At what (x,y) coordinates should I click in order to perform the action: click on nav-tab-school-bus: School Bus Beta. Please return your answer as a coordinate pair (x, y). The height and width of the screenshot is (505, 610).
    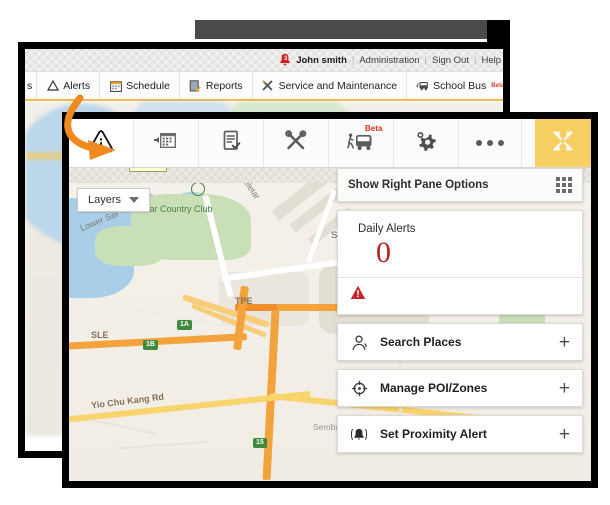
    Looking at the image, I should click on (455, 85).